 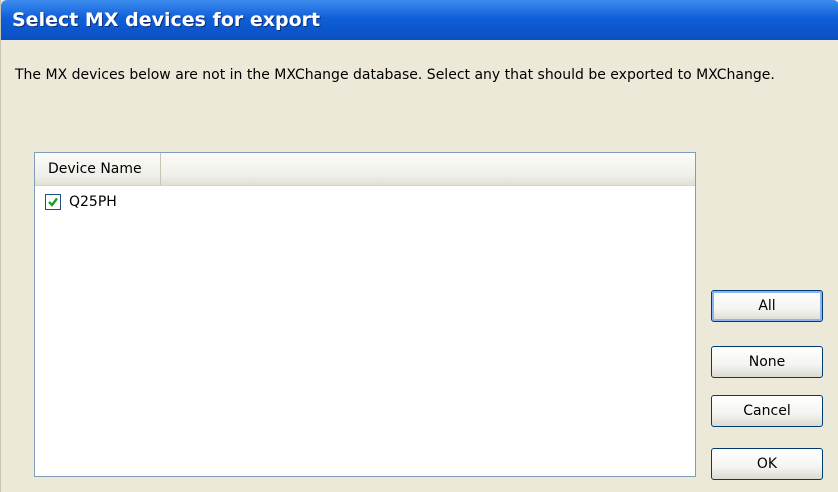 What do you see at coordinates (767, 306) in the screenshot?
I see `select-all-button: All` at bounding box center [767, 306].